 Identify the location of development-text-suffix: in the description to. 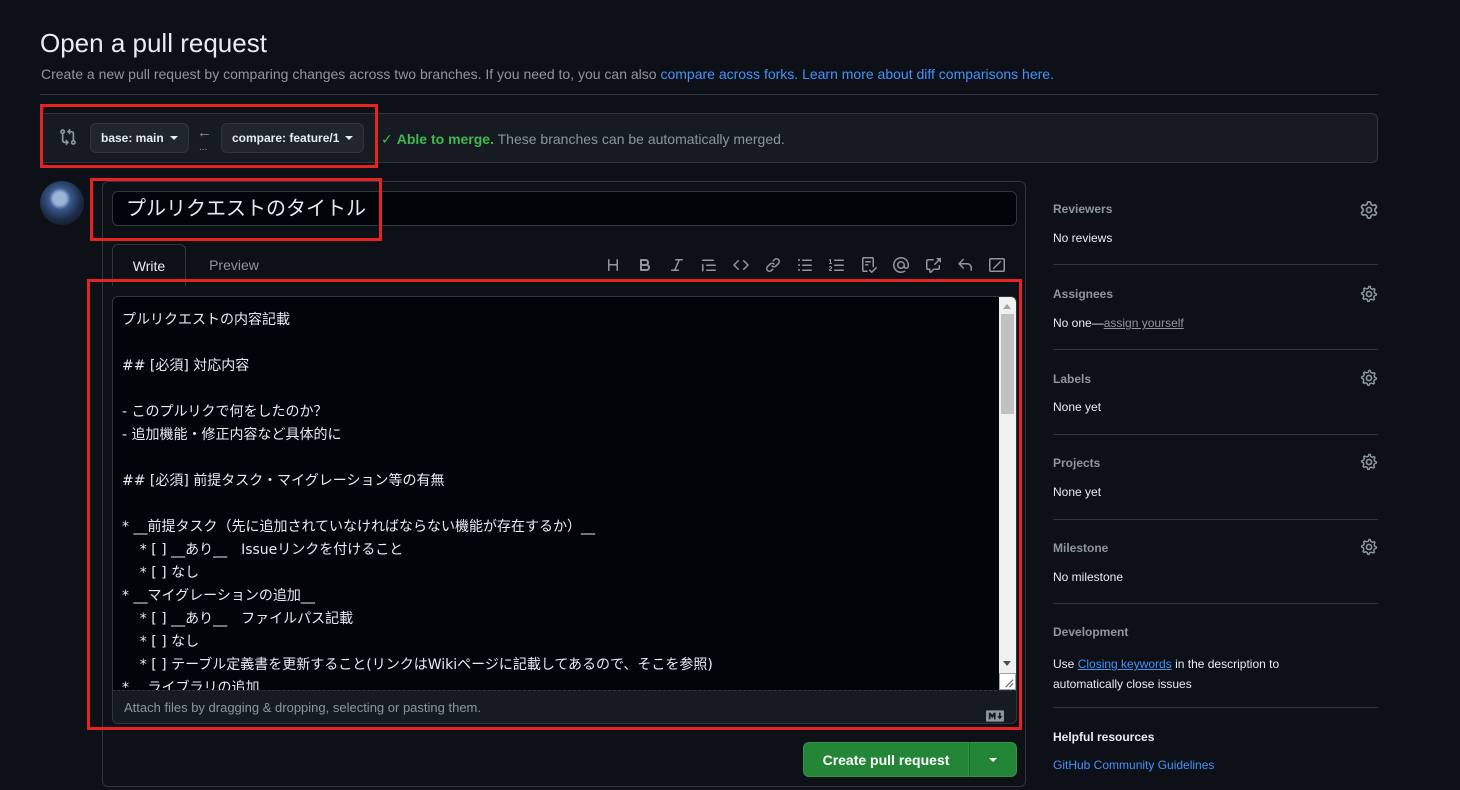
(1225, 664).